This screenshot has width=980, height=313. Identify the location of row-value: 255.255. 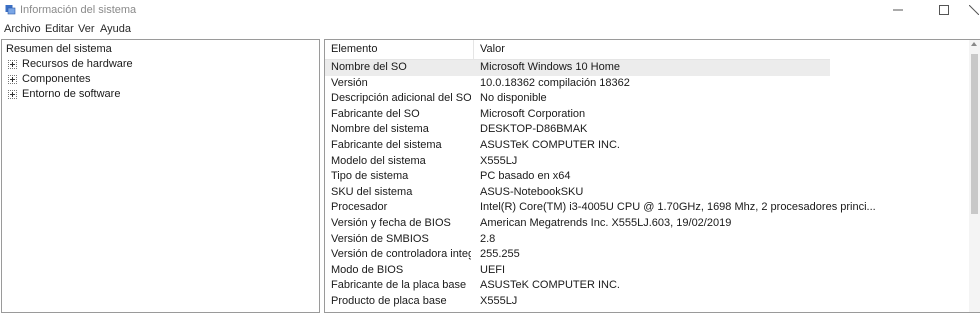
(500, 254).